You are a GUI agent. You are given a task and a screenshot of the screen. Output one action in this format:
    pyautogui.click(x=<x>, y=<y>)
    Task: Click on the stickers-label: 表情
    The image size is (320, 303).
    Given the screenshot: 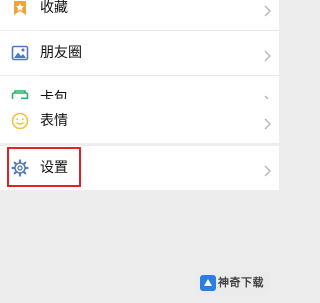 What is the action you would take?
    pyautogui.click(x=54, y=121)
    